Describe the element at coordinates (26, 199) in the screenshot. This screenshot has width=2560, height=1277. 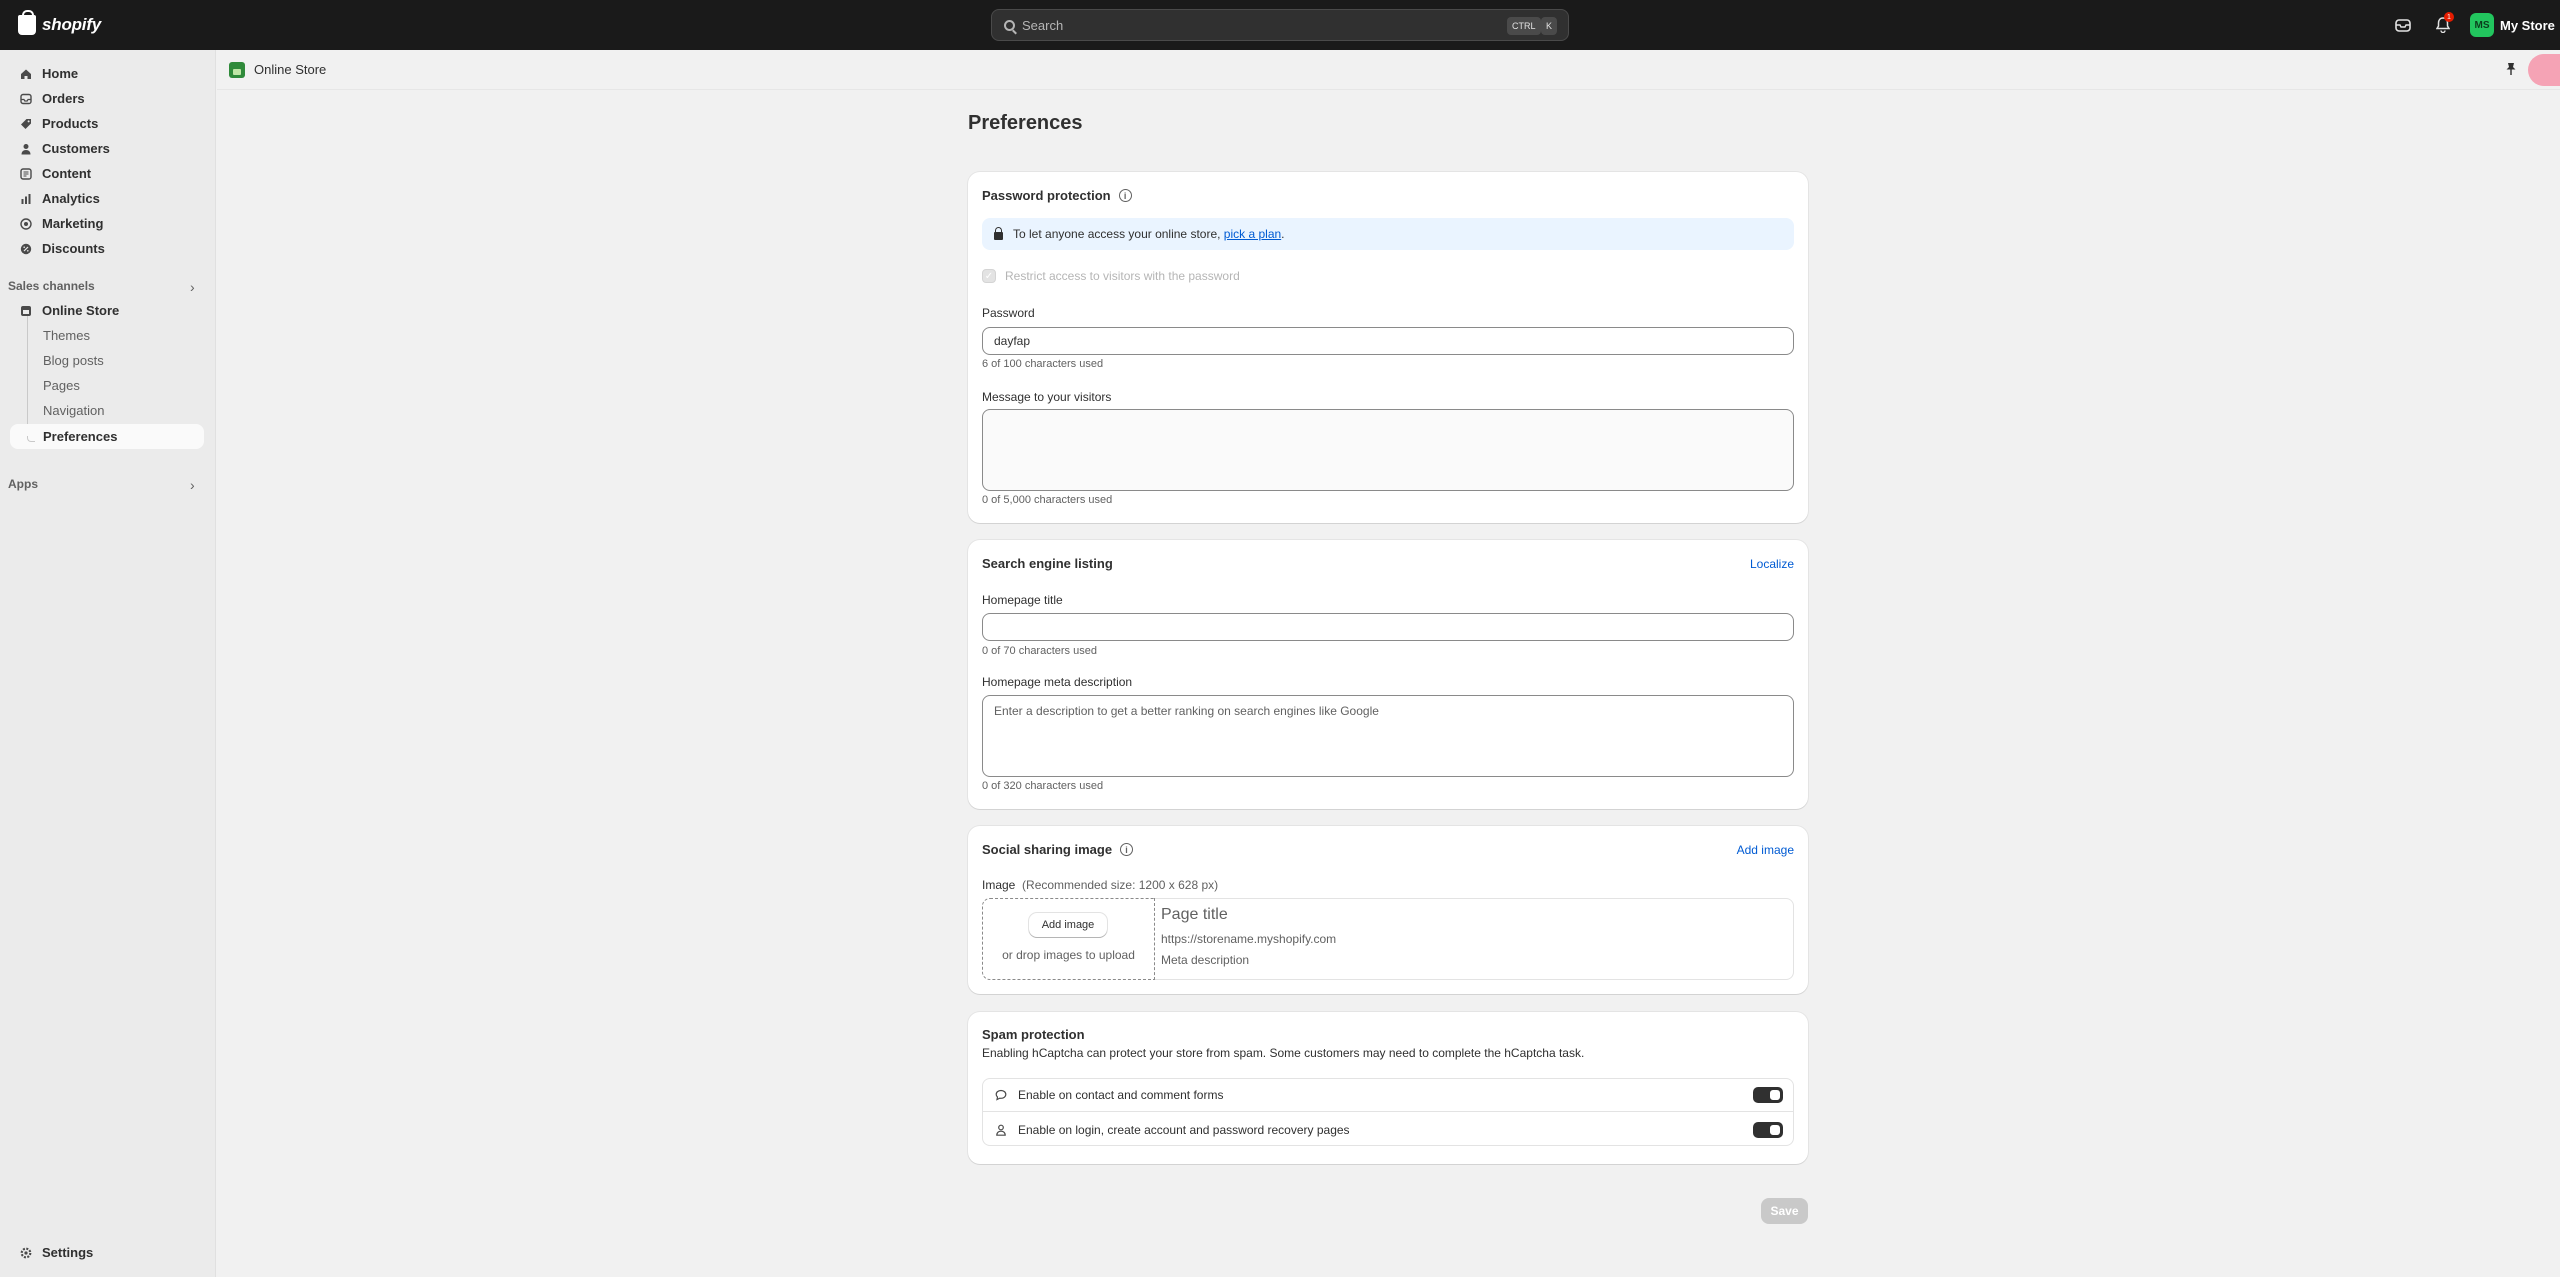
I see `chart-icon` at that location.